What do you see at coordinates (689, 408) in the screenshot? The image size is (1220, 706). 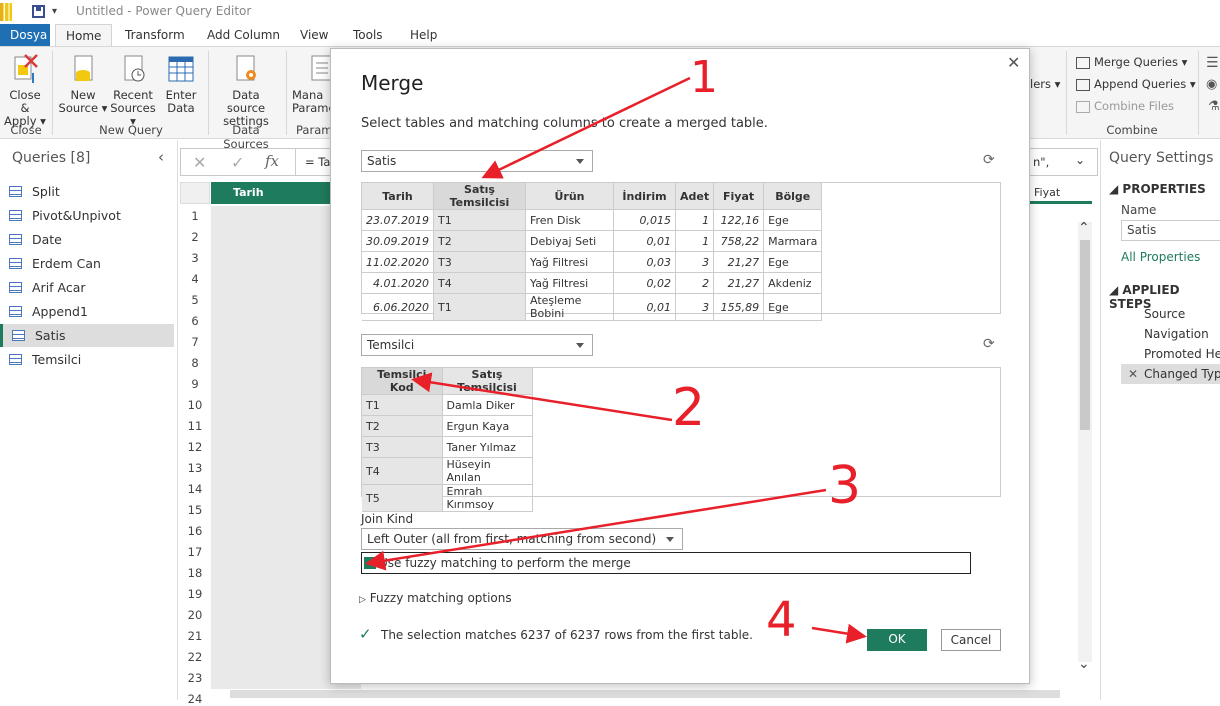 I see `annotation-2: 2` at bounding box center [689, 408].